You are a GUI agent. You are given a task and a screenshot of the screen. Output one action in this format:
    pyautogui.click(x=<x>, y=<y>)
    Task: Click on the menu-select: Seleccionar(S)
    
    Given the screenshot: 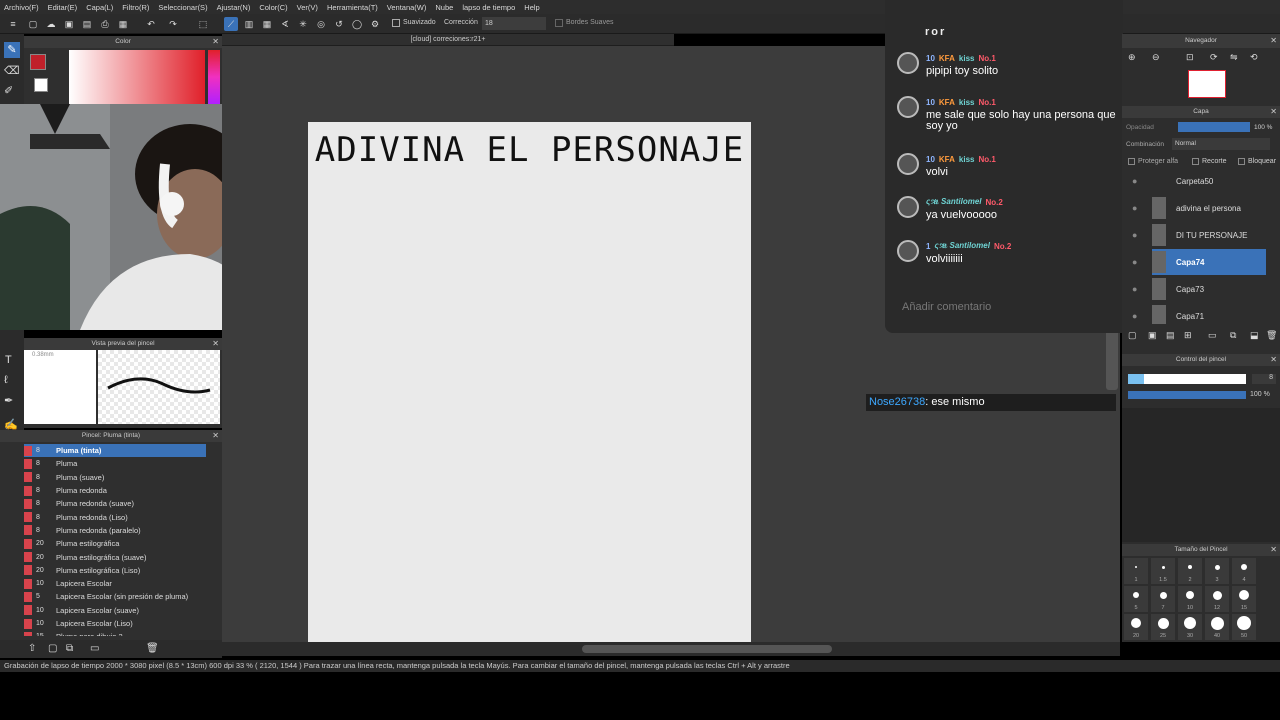 What is the action you would take?
    pyautogui.click(x=182, y=7)
    